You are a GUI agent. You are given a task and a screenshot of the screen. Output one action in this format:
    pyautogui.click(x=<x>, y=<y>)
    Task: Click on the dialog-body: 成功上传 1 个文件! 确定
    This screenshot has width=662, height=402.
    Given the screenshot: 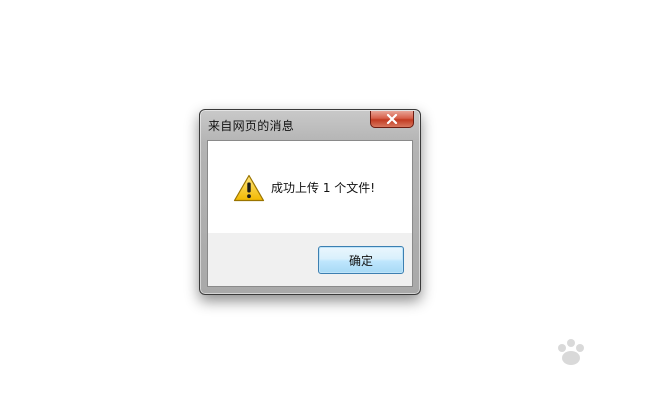 What is the action you would take?
    pyautogui.click(x=310, y=213)
    